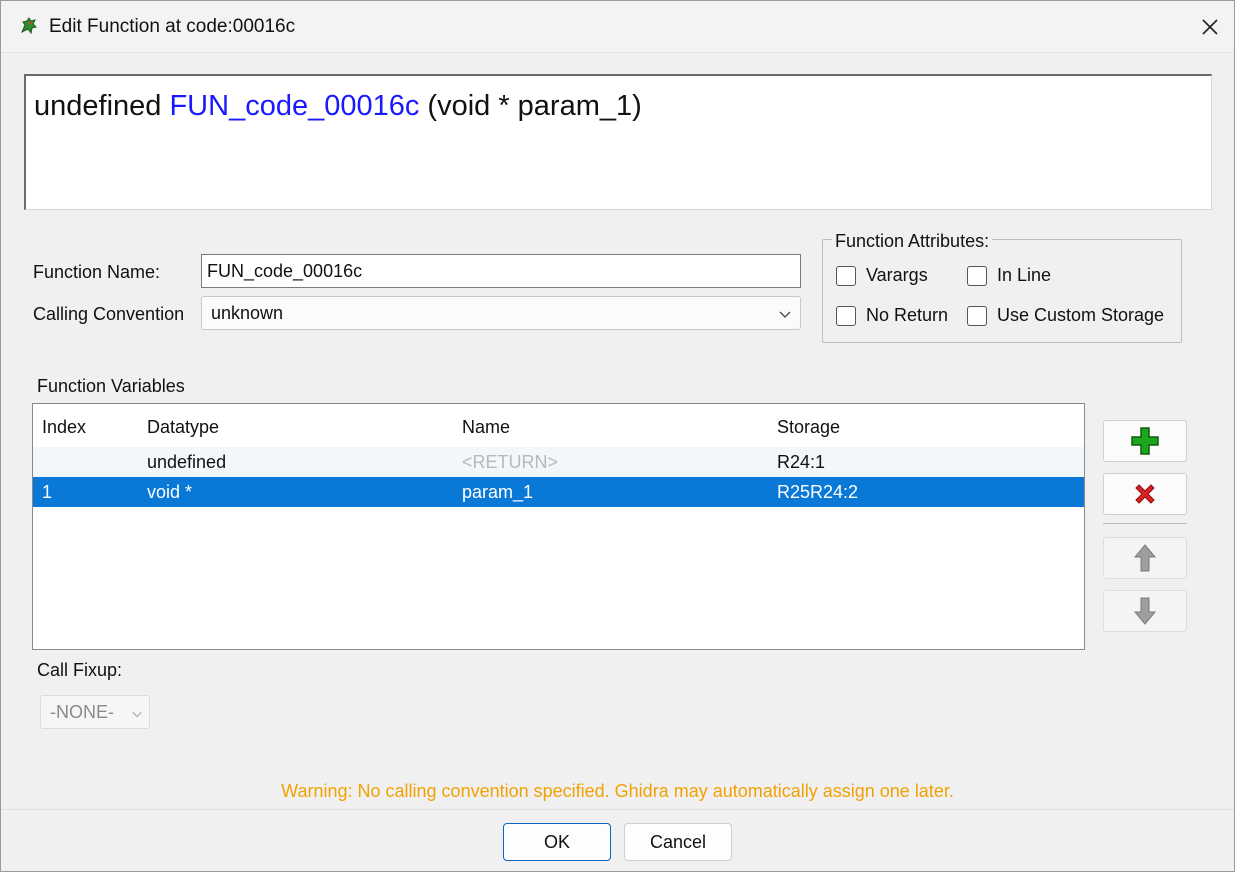  I want to click on signature-return-type: undefined, so click(98, 106).